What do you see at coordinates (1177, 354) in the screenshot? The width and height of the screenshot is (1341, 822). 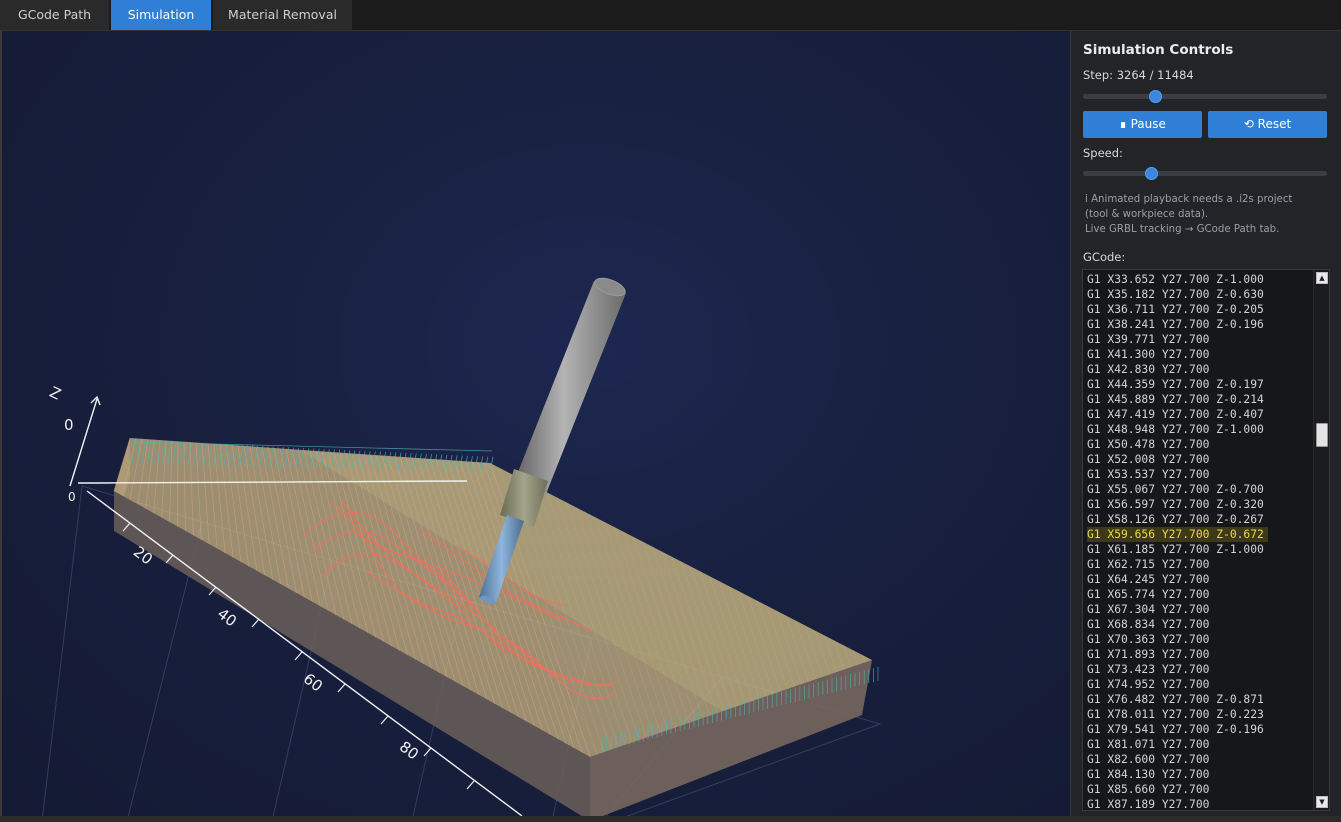 I see `gcode-line: G1 X41.300 Y27.700` at bounding box center [1177, 354].